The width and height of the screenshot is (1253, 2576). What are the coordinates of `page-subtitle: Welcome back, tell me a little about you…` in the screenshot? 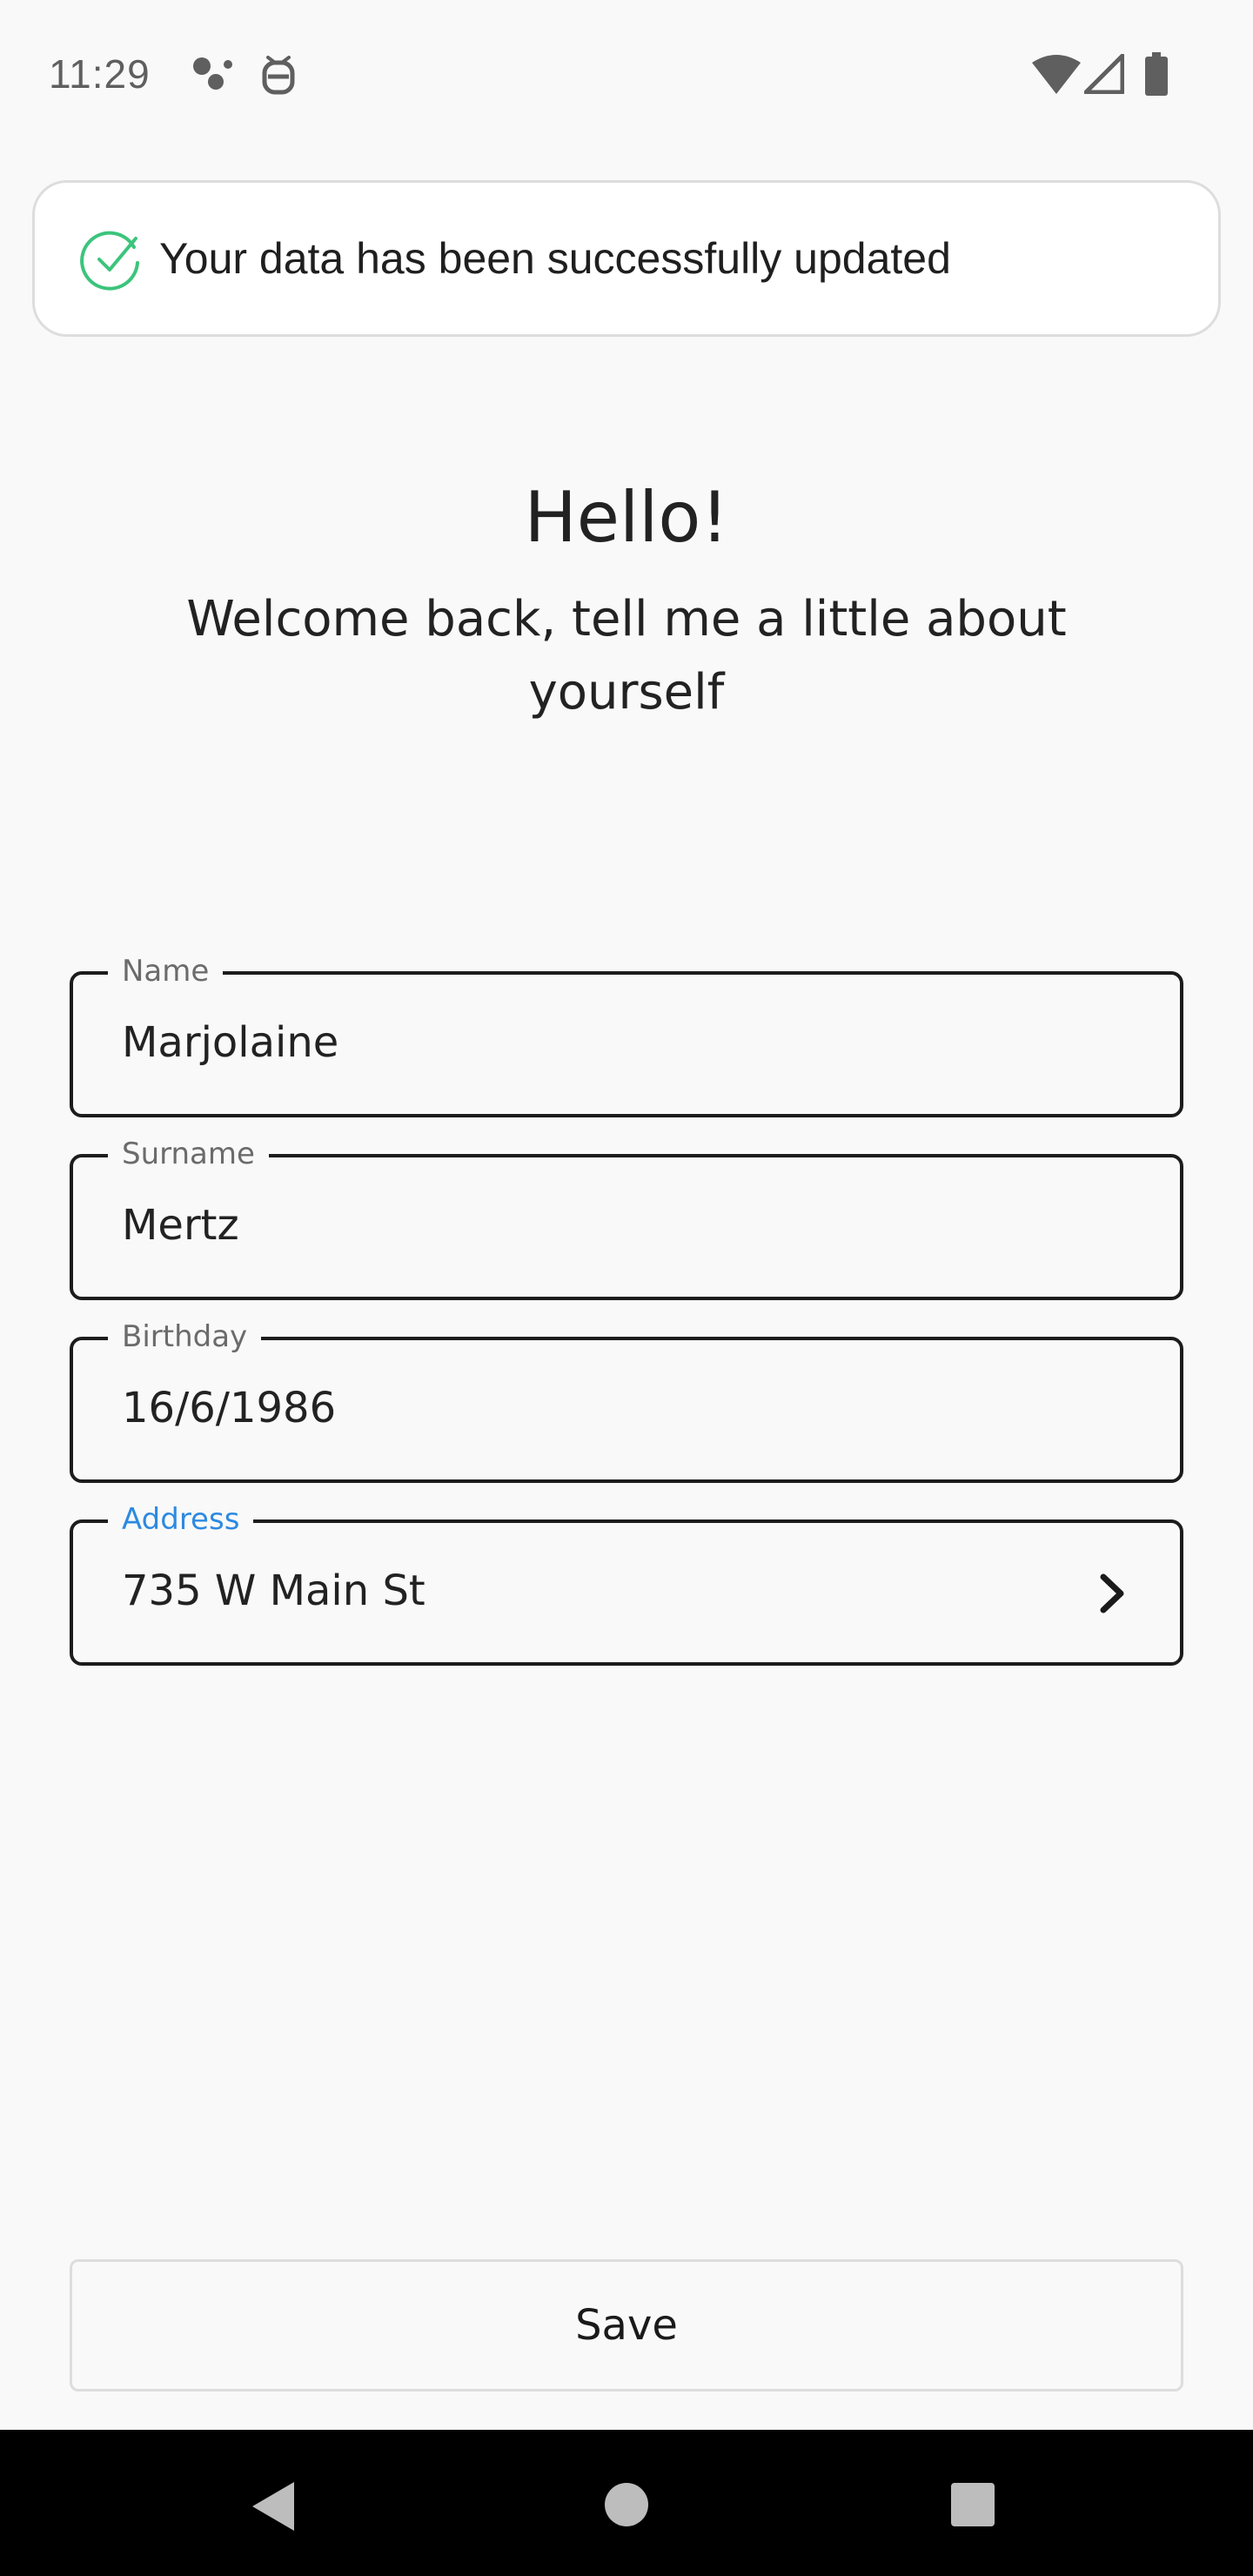 It's located at (626, 656).